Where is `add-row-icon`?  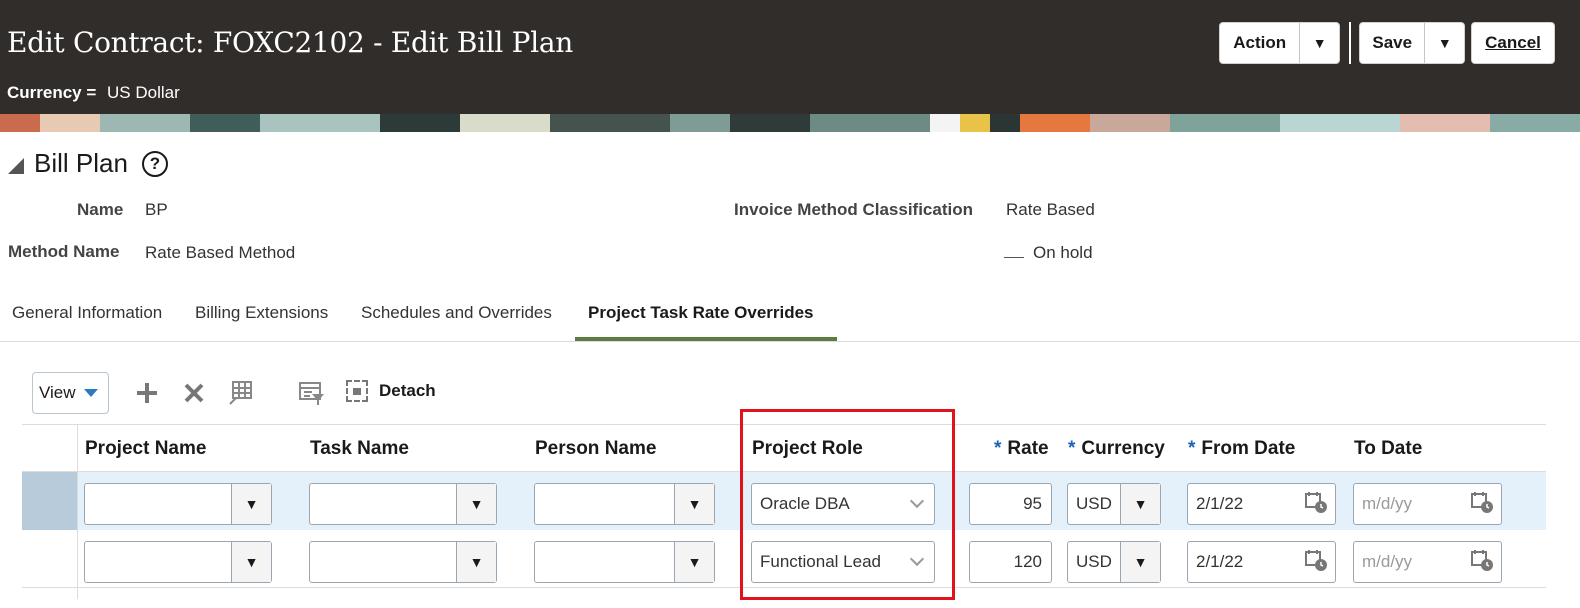
add-row-icon is located at coordinates (147, 393).